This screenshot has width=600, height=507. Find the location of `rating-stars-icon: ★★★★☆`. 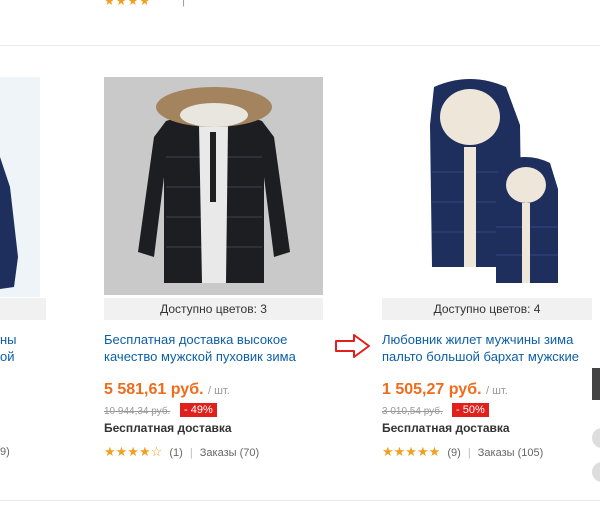

rating-stars-icon: ★★★★☆ is located at coordinates (133, 451).